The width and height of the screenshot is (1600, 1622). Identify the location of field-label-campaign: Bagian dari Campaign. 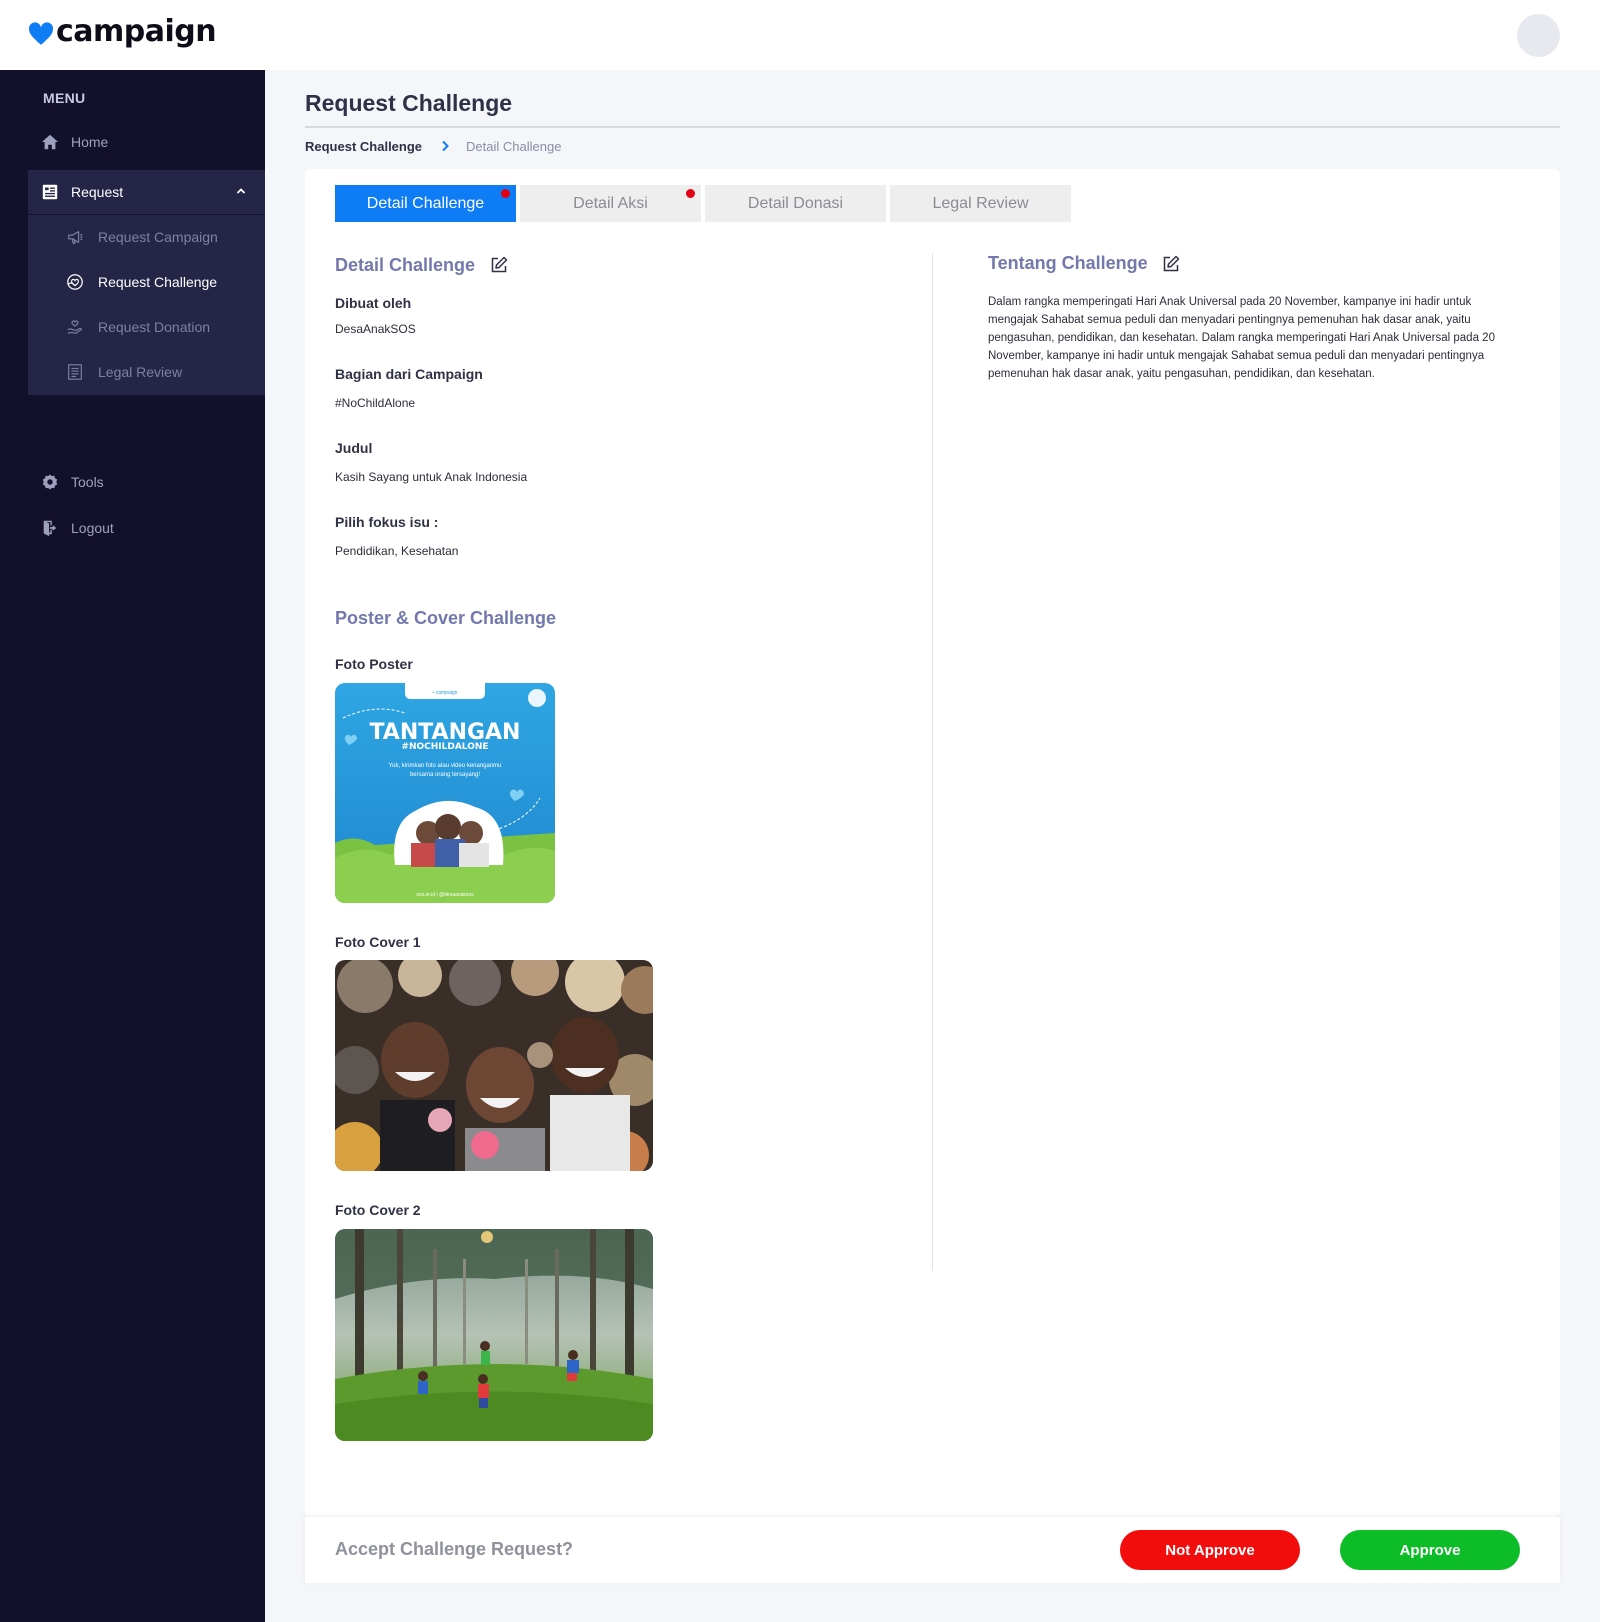
(409, 374).